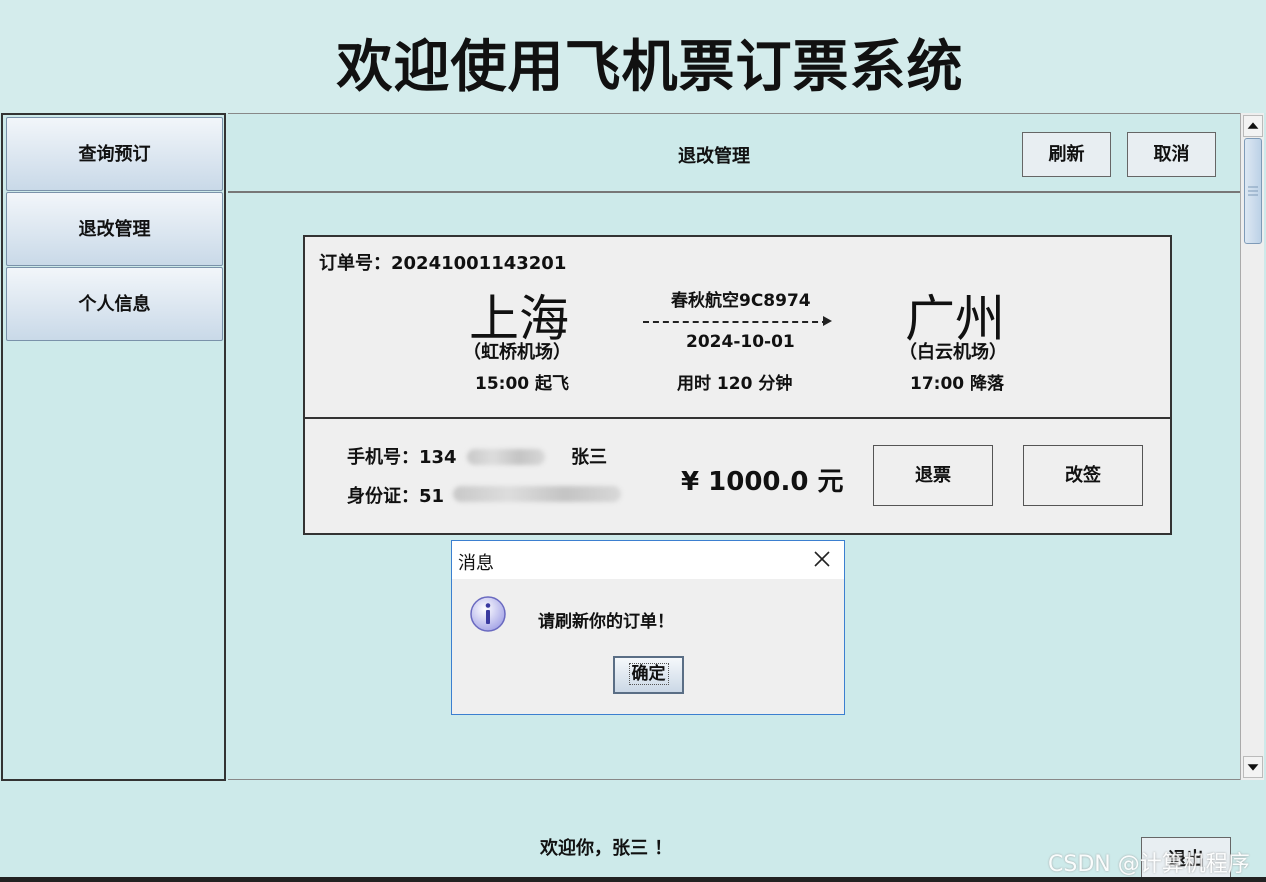 The width and height of the screenshot is (1266, 882). Describe the element at coordinates (933, 475) in the screenshot. I see `refund-button: 退票` at that location.